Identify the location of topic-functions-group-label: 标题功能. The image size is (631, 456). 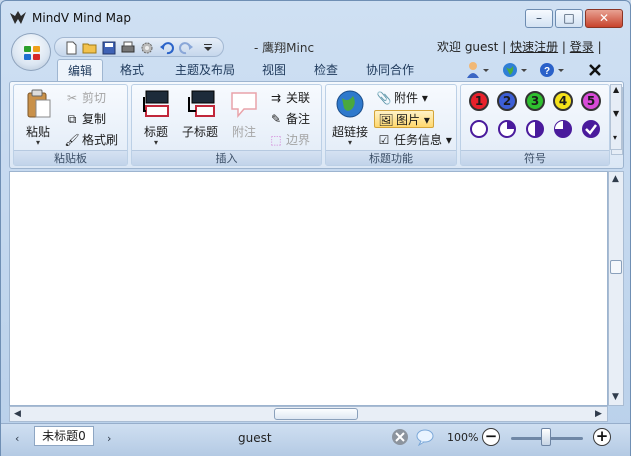
(391, 157).